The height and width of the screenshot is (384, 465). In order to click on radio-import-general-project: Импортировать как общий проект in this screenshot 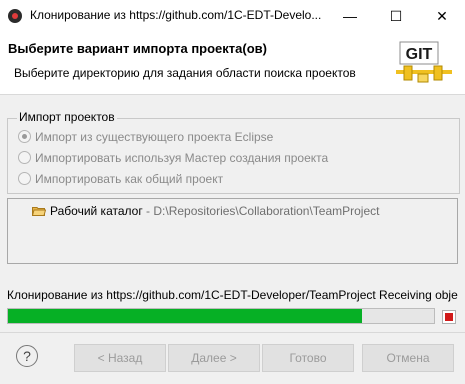, I will do `click(120, 179)`.